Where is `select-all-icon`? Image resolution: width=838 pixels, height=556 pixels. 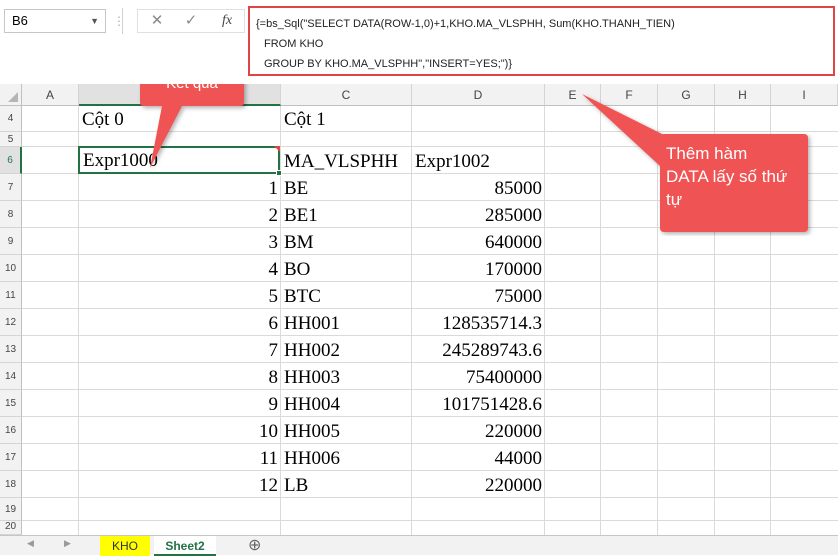 select-all-icon is located at coordinates (13, 97).